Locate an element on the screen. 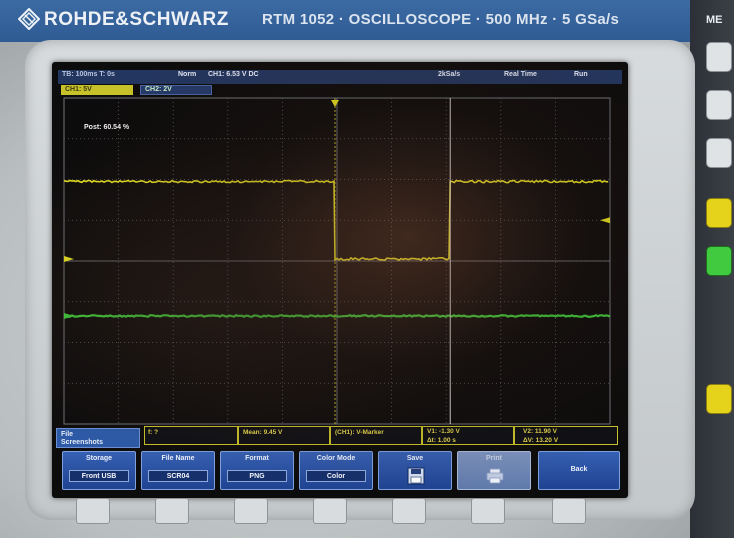 This screenshot has height=538, width=734. acquisition-mode: Real Time is located at coordinates (520, 74).